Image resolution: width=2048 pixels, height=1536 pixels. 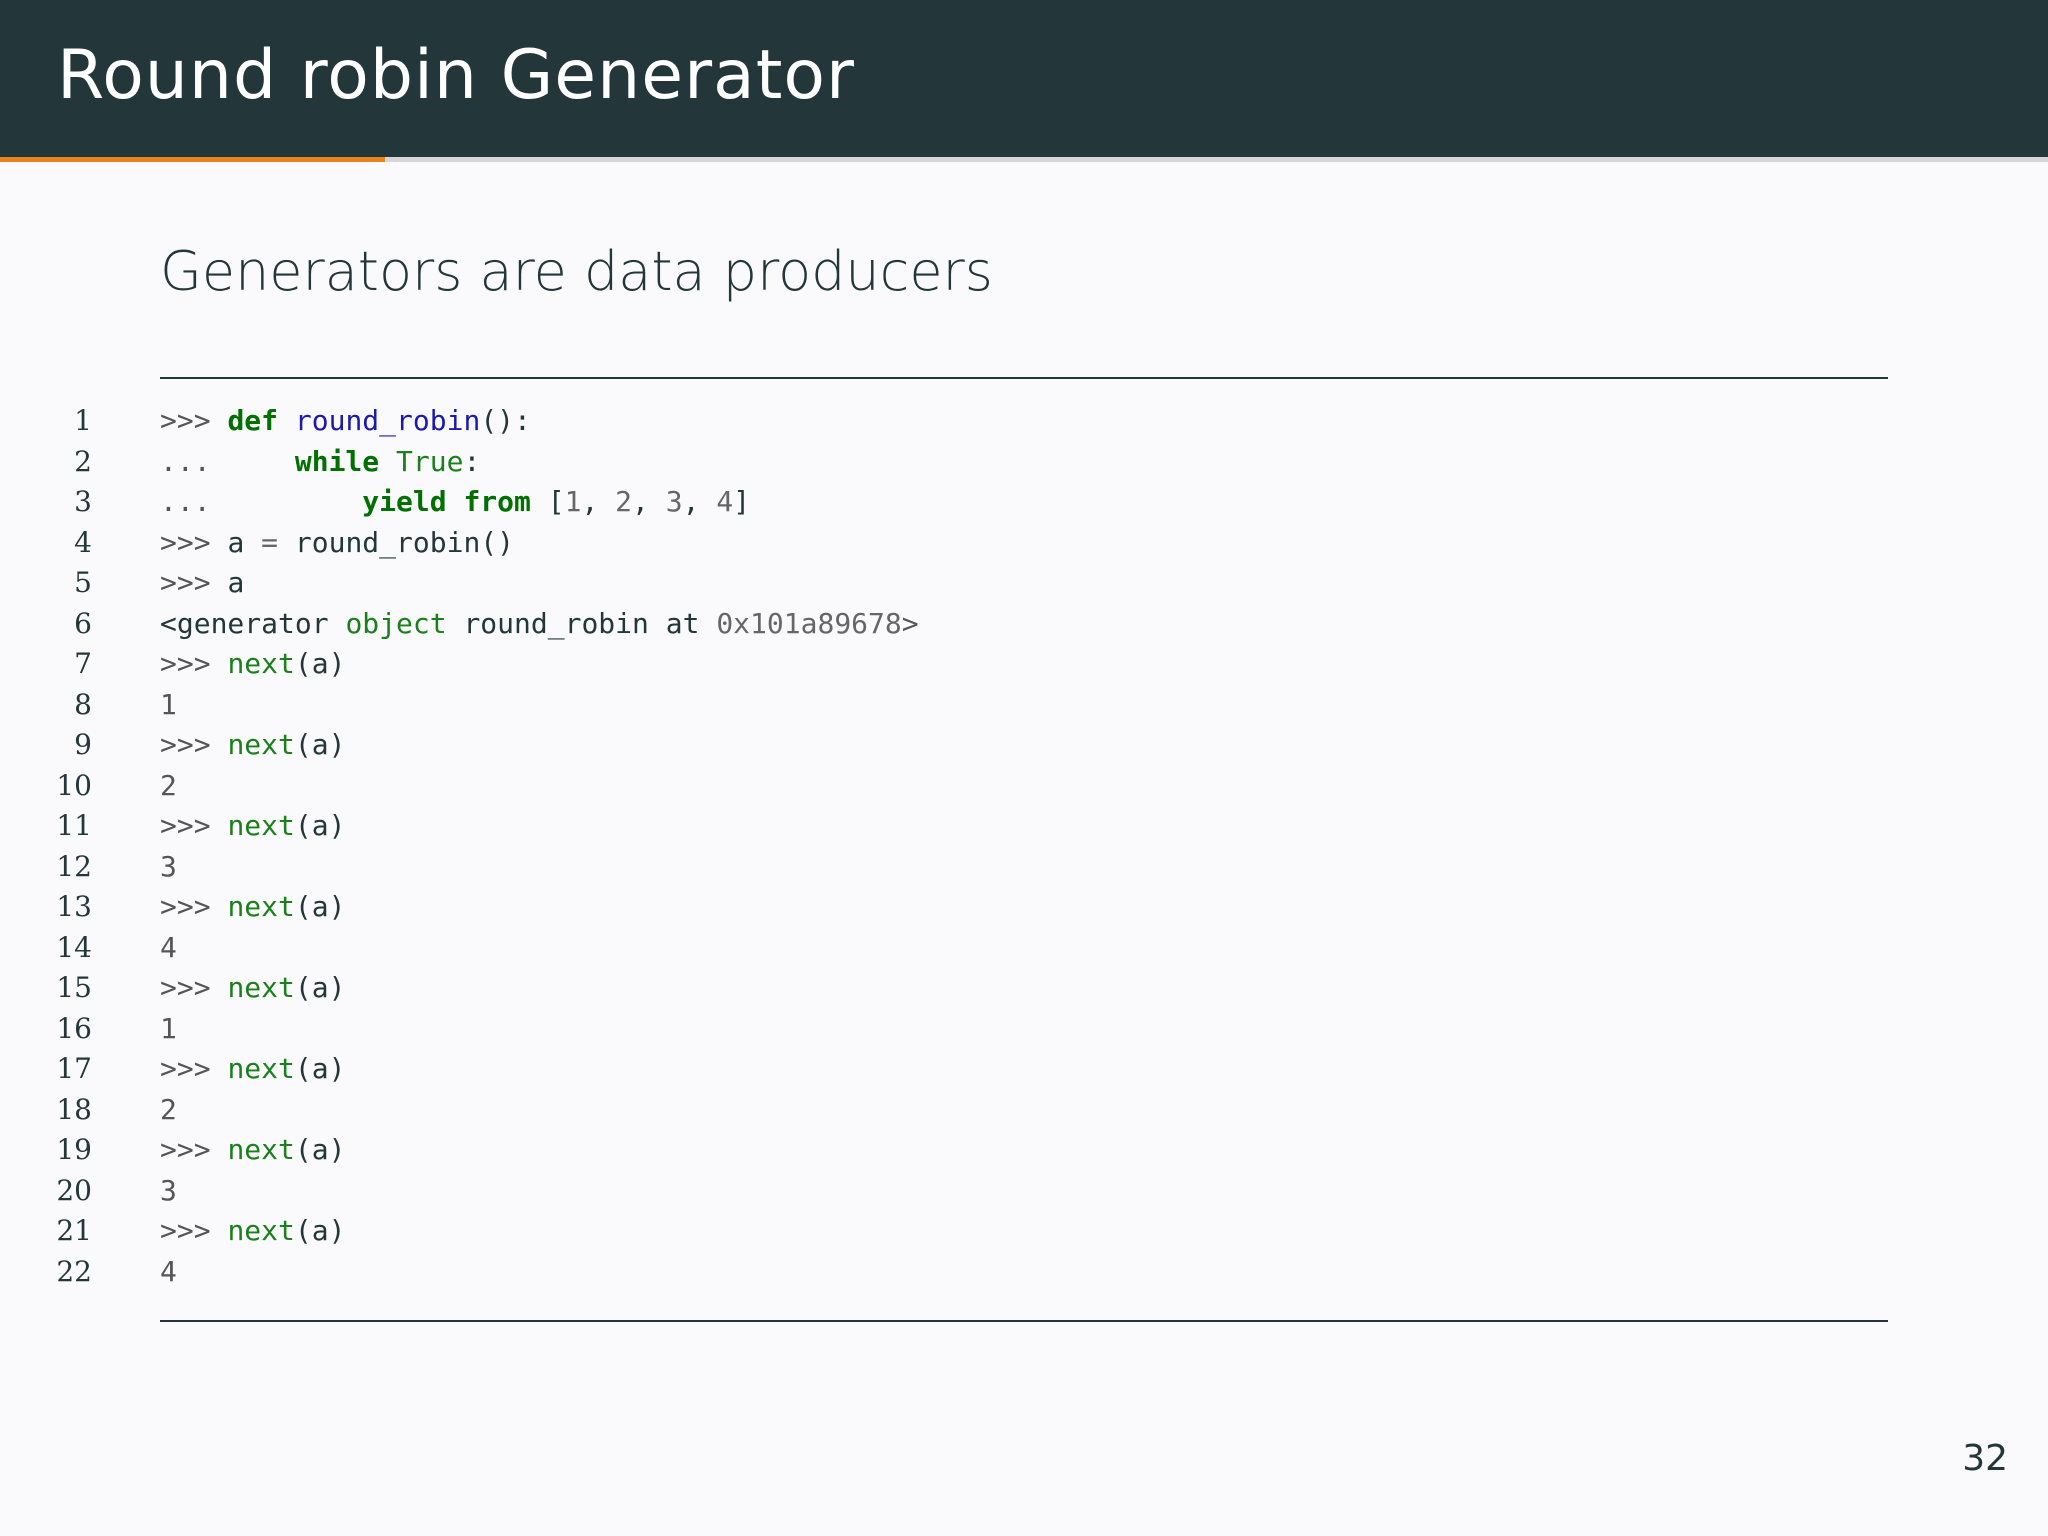 I want to click on code-token: while, so click(x=337, y=461).